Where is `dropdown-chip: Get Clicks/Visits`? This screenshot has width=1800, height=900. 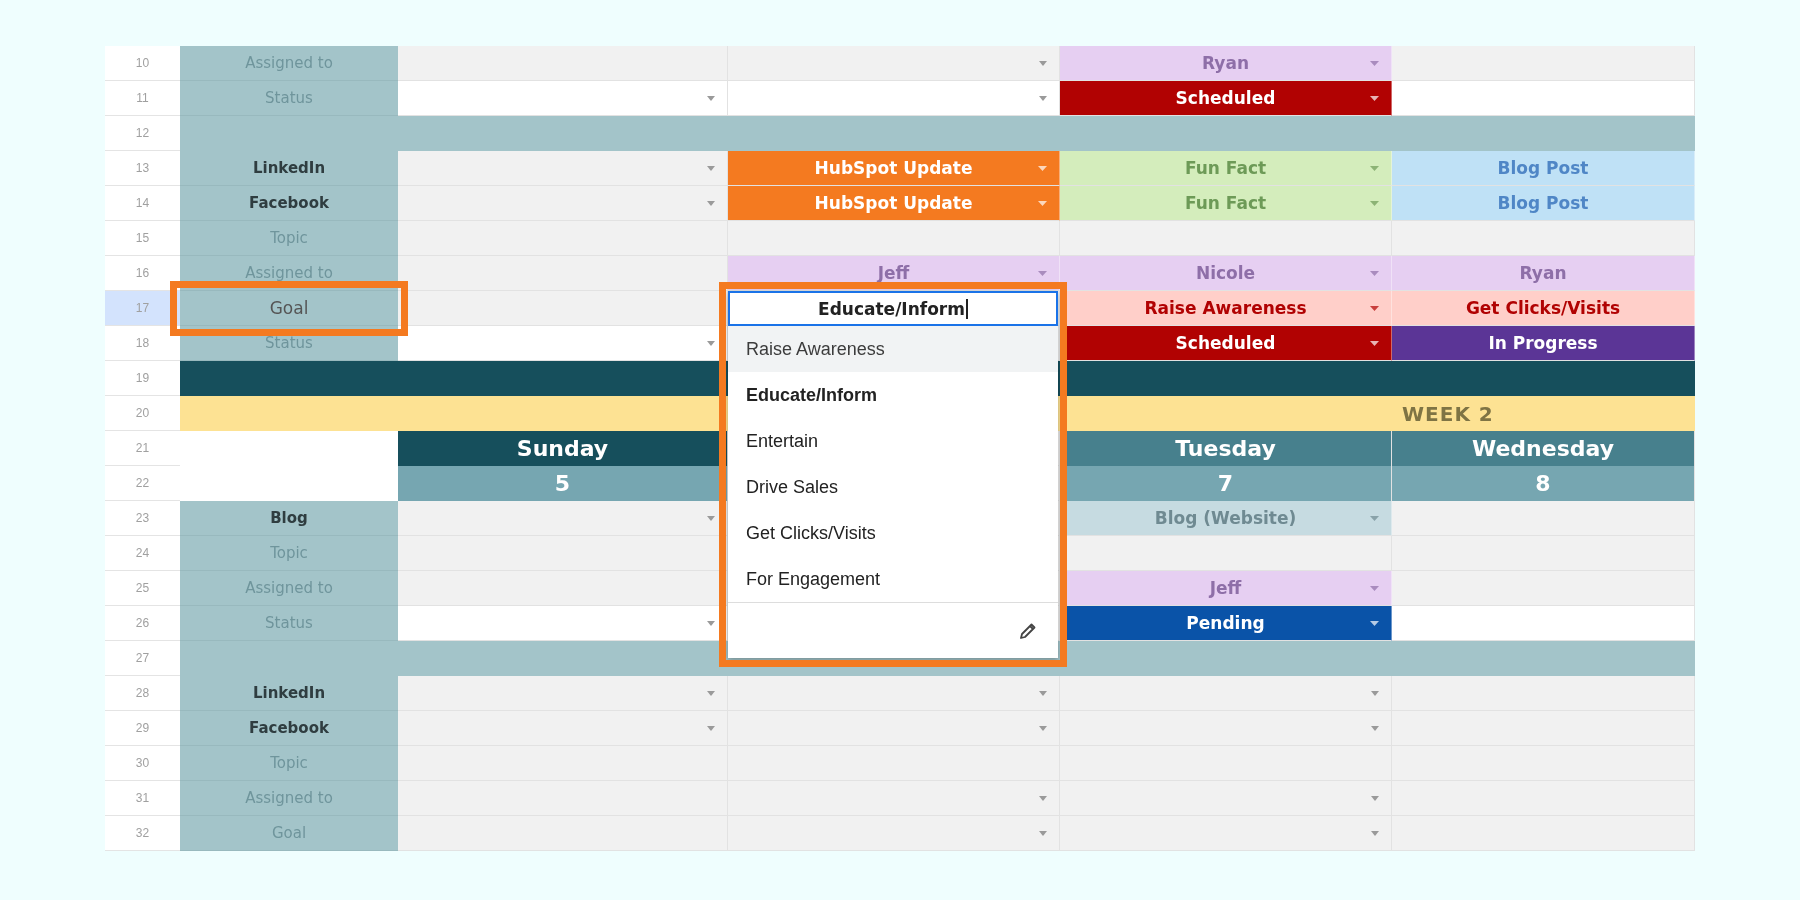
dropdown-chip: Get Clicks/Visits is located at coordinates (1543, 308).